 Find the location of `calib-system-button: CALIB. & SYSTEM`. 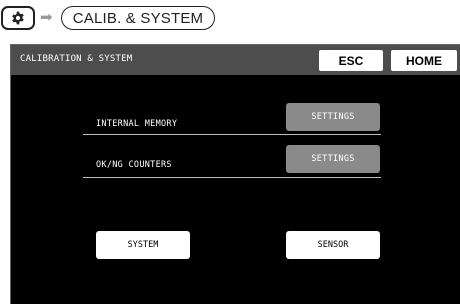

calib-system-button: CALIB. & SYSTEM is located at coordinates (138, 18).